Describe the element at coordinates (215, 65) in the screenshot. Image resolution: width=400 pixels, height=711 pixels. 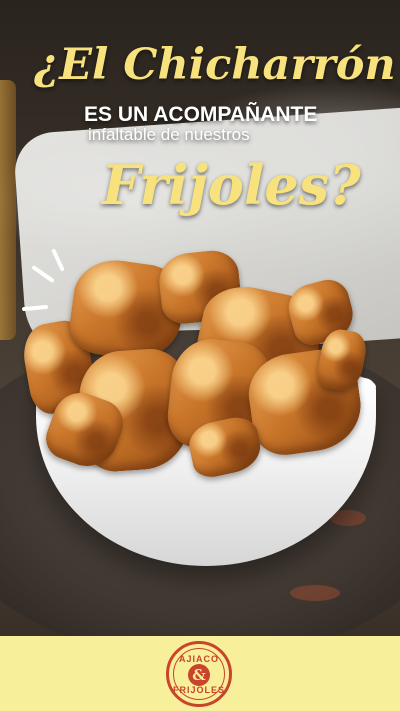
I see `headline-line-1: ¿El Chicharrón` at that location.